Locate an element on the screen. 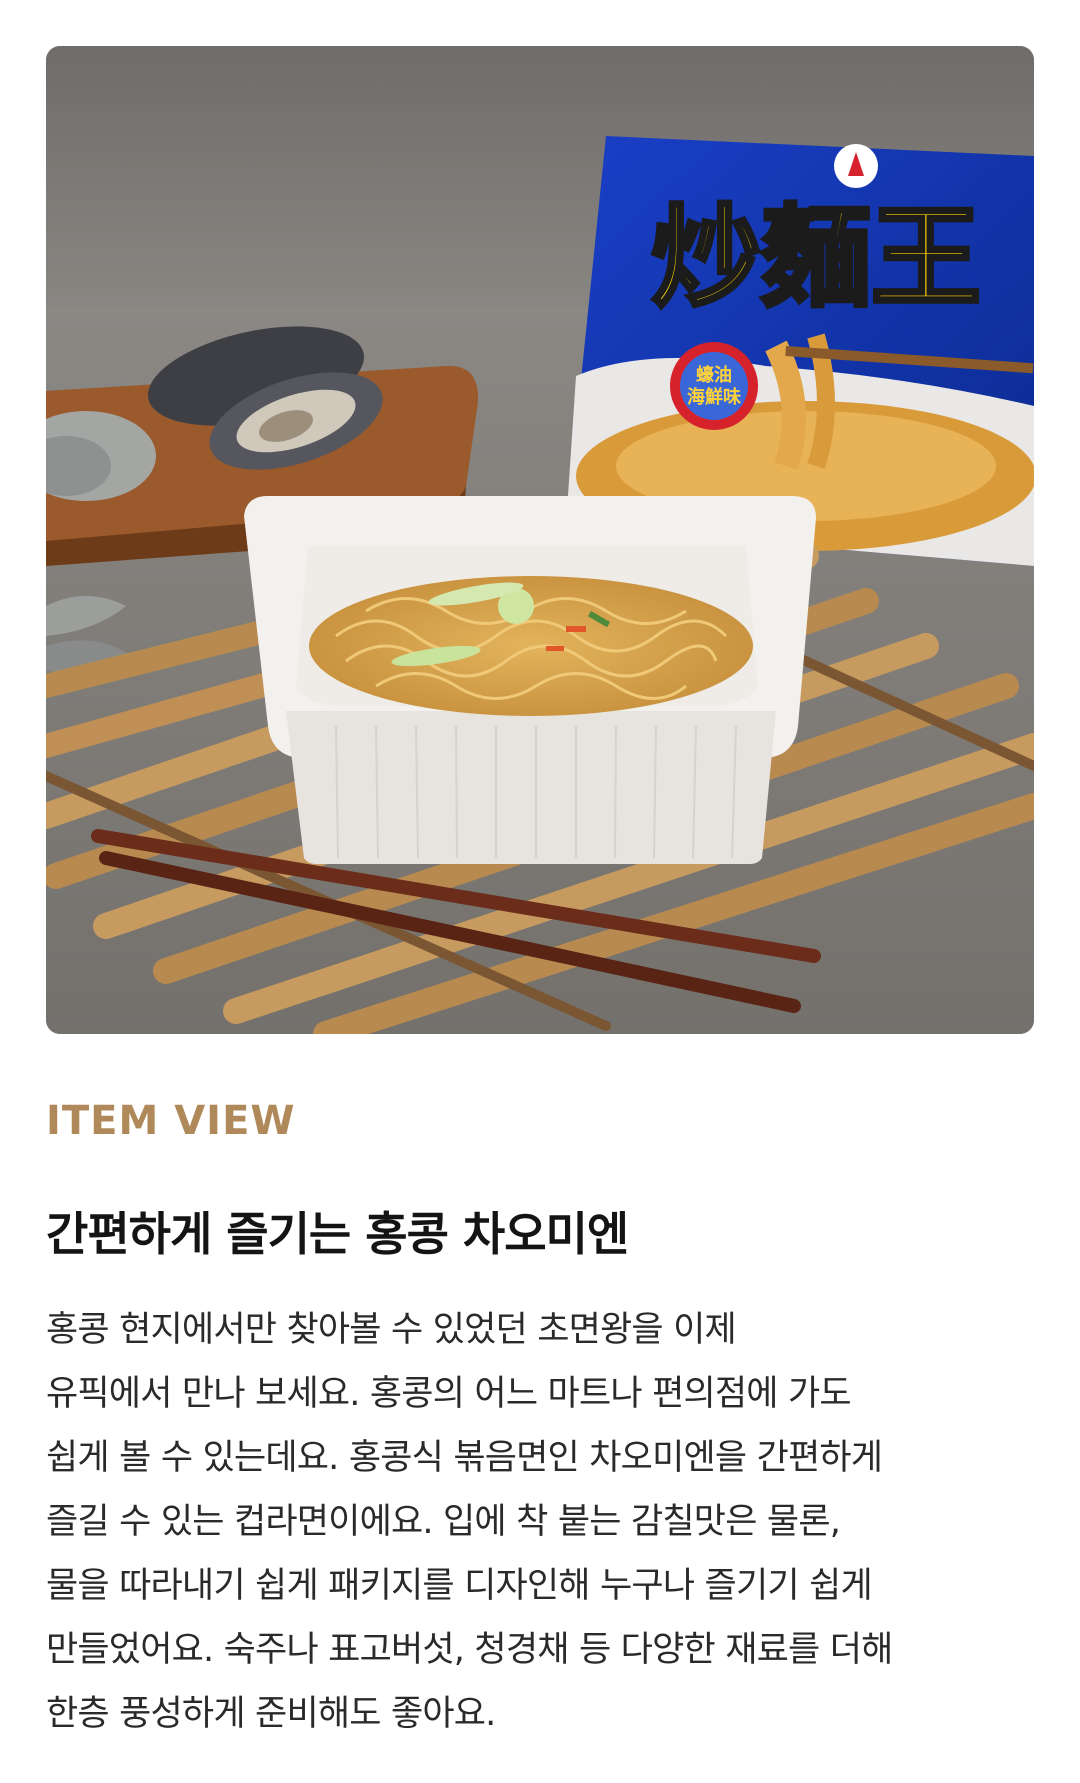 The width and height of the screenshot is (1080, 1783). svg-text: 海鮮味 is located at coordinates (714, 397).